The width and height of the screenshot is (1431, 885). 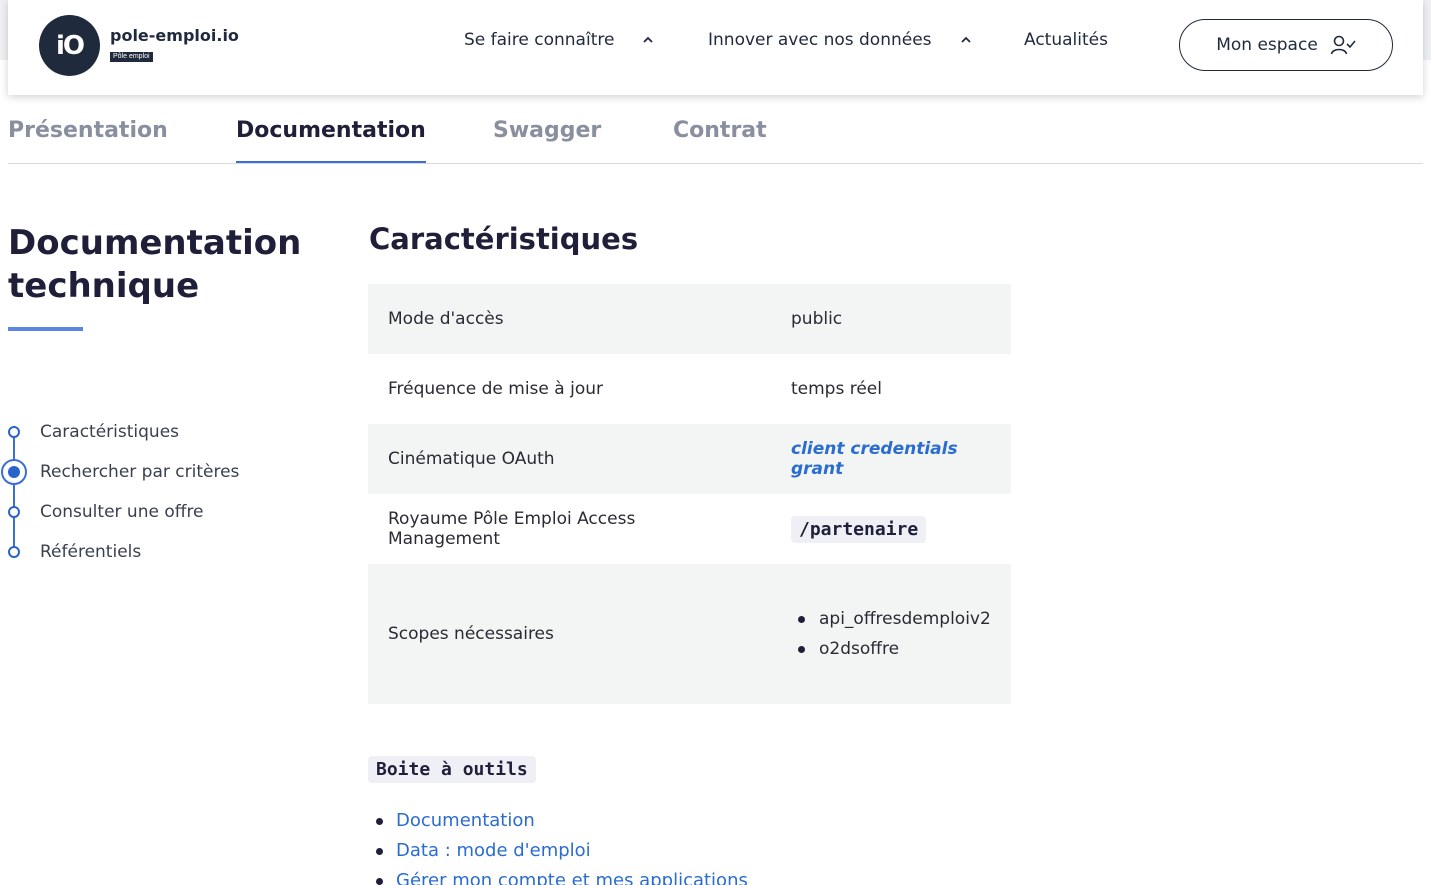 What do you see at coordinates (91, 552) in the screenshot?
I see `toc-label: Référentiels` at bounding box center [91, 552].